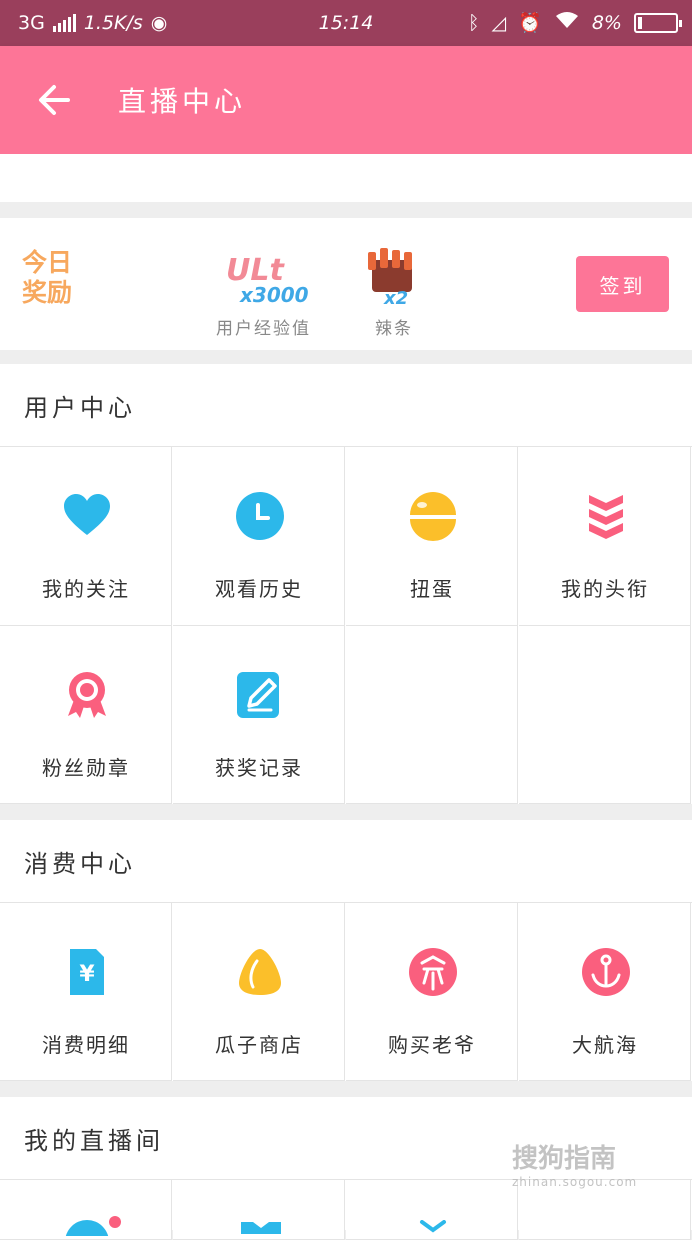  I want to click on consume-center-grid: ¥ 消费明细 瓜子商店 购买老爷 大航海, so click(346, 992).